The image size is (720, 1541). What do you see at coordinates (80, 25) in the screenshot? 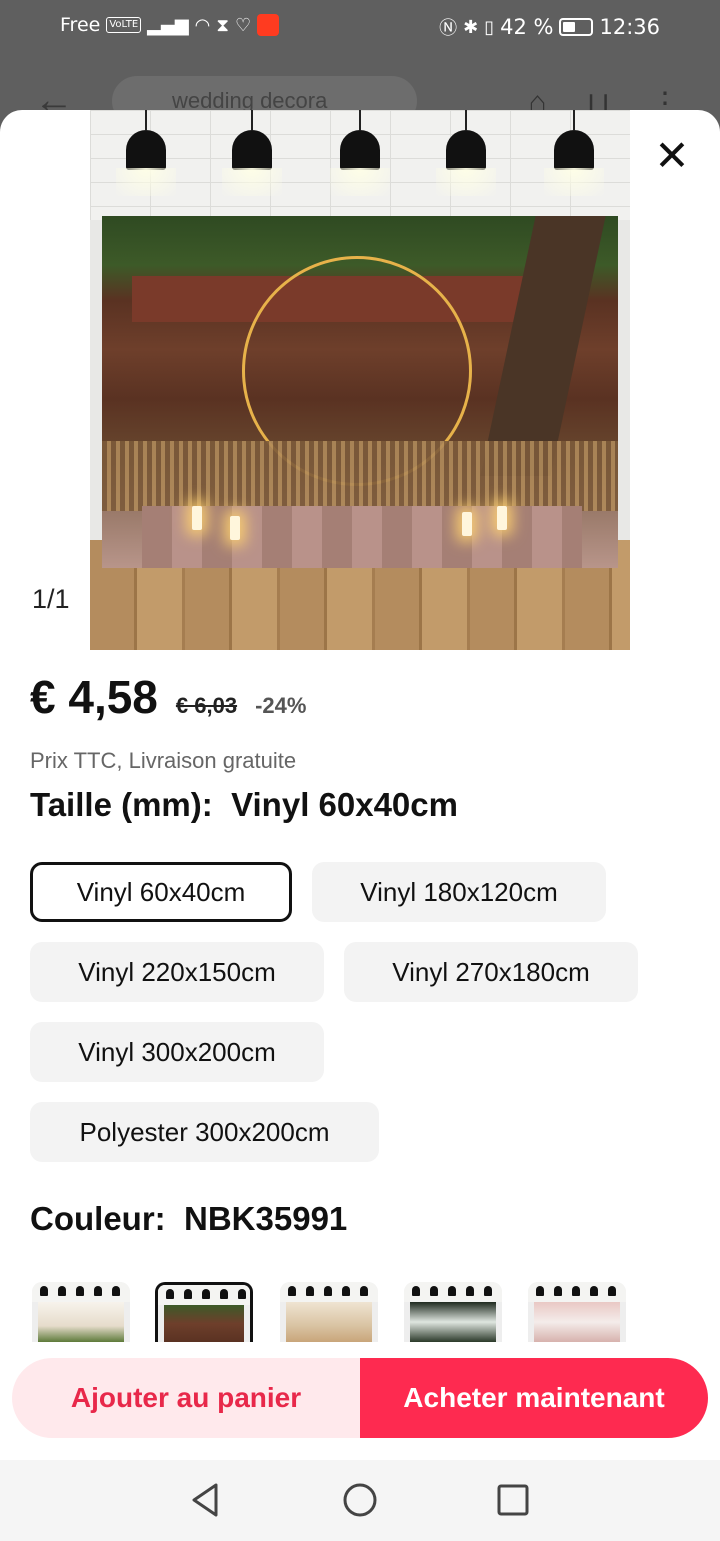
I see `carrier-label: Free` at bounding box center [80, 25].